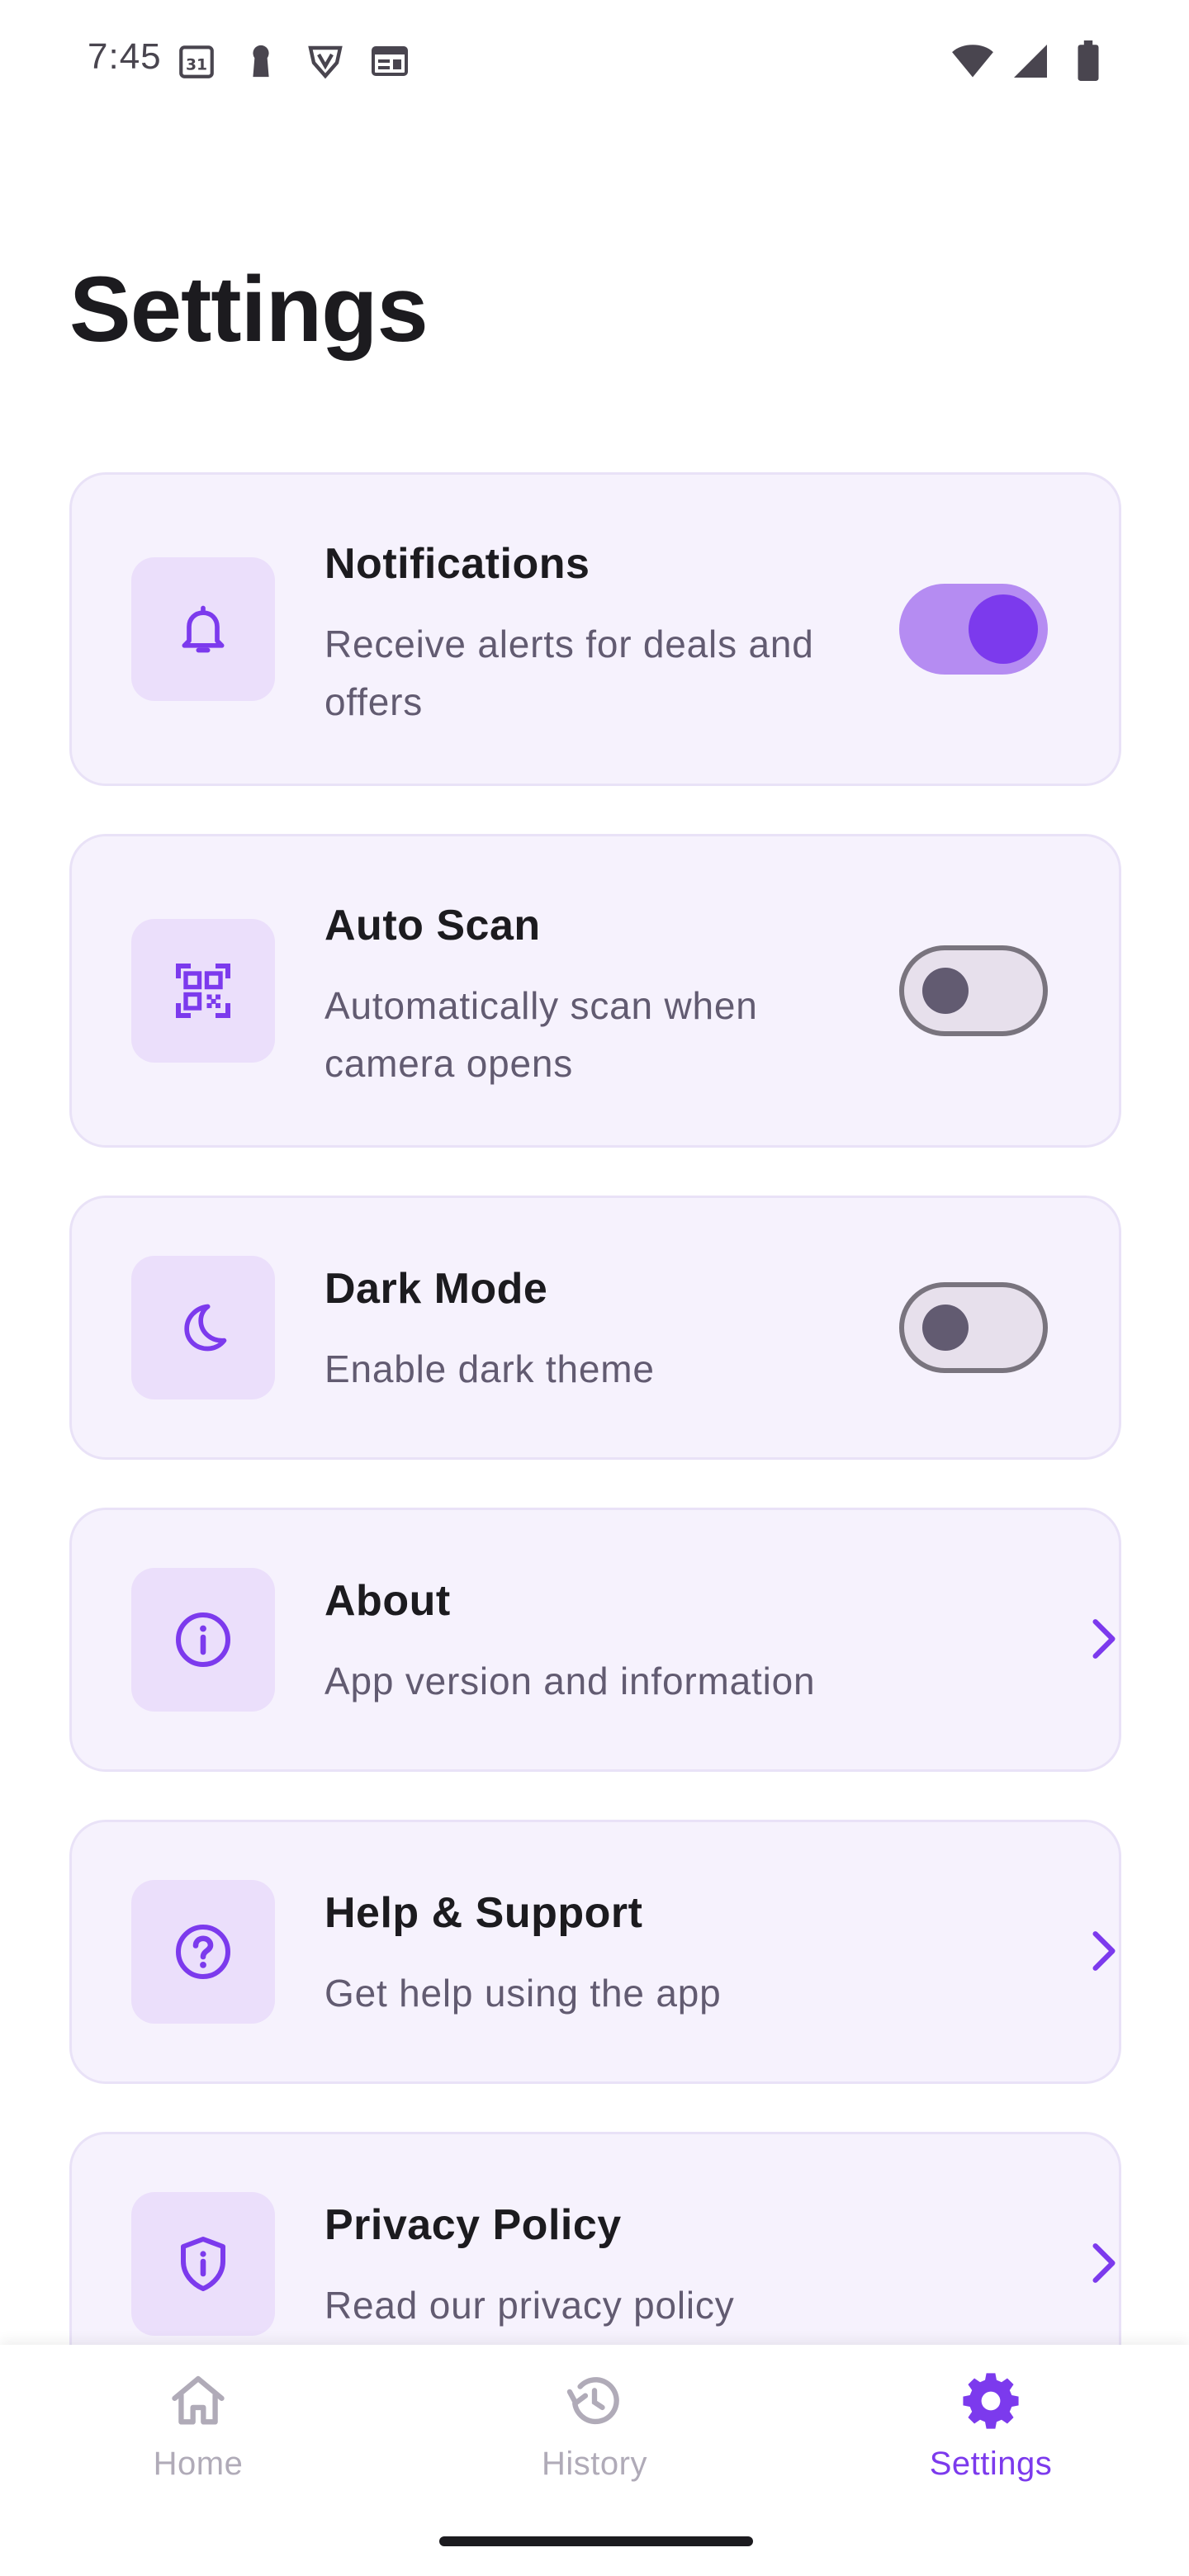 The height and width of the screenshot is (2576, 1189). Describe the element at coordinates (523, 1993) in the screenshot. I see `settings-item-subtitle: Get help using the app` at that location.